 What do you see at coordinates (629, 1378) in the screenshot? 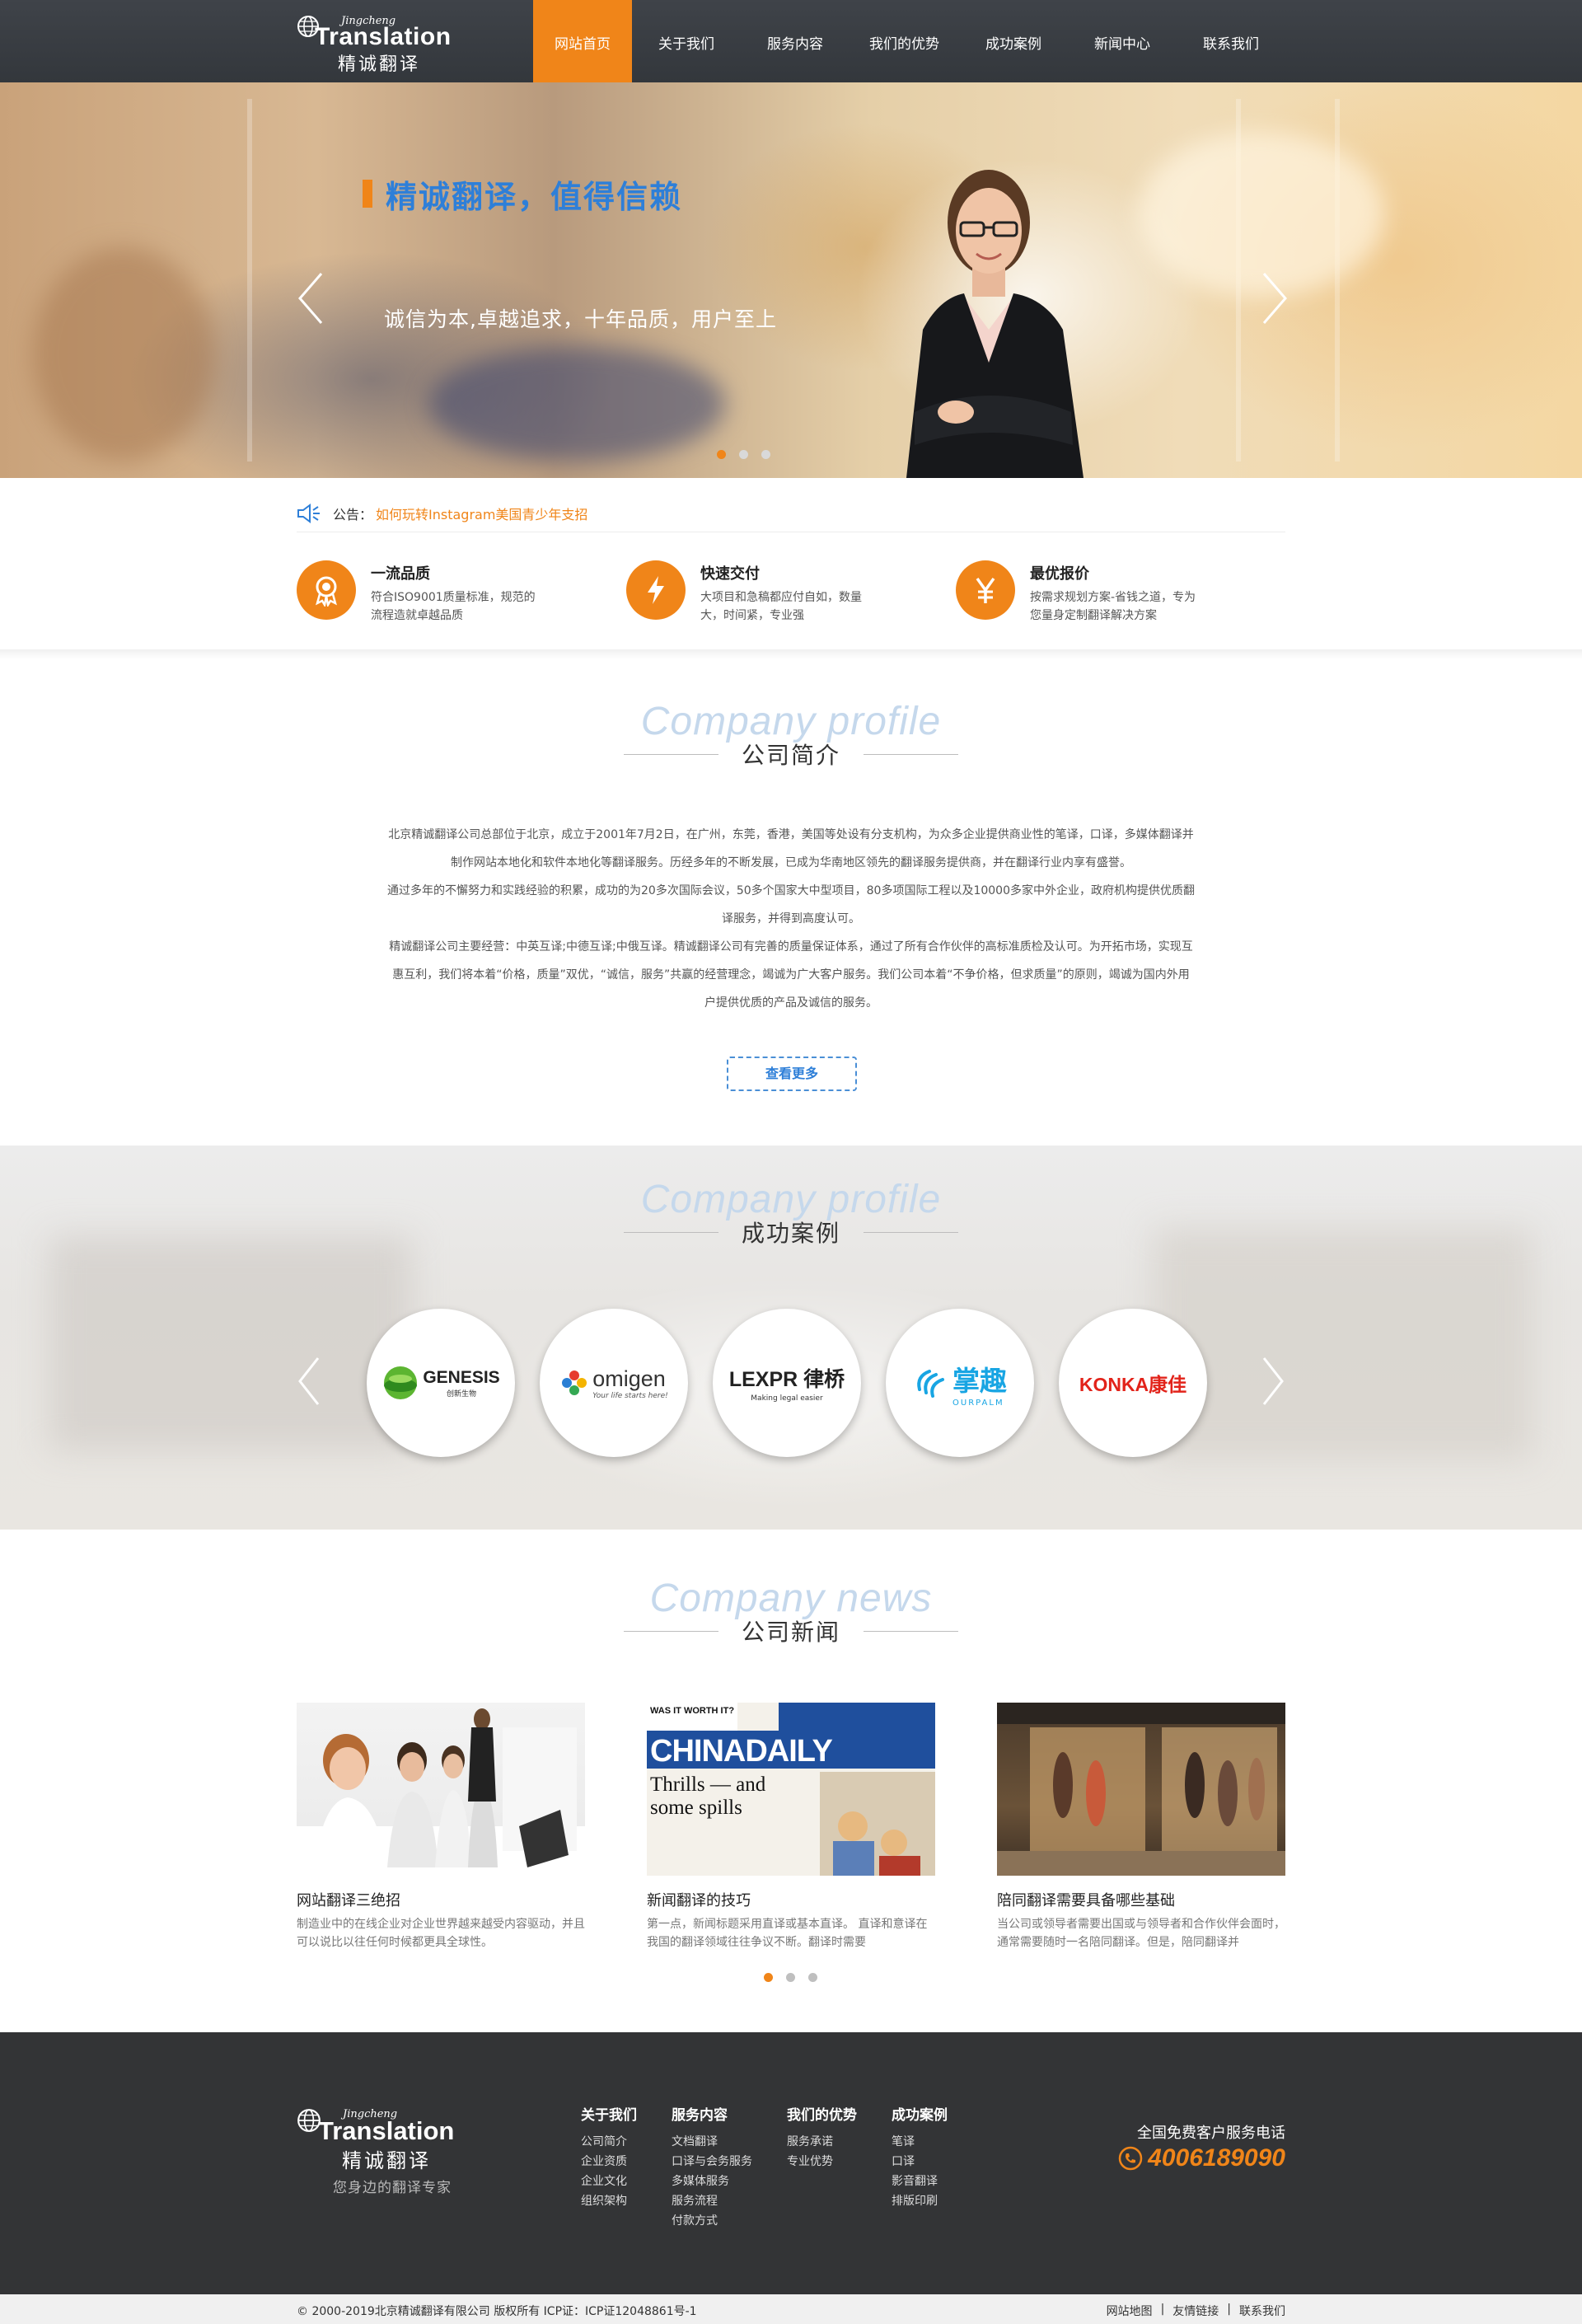
I see `client-name: omigen` at bounding box center [629, 1378].